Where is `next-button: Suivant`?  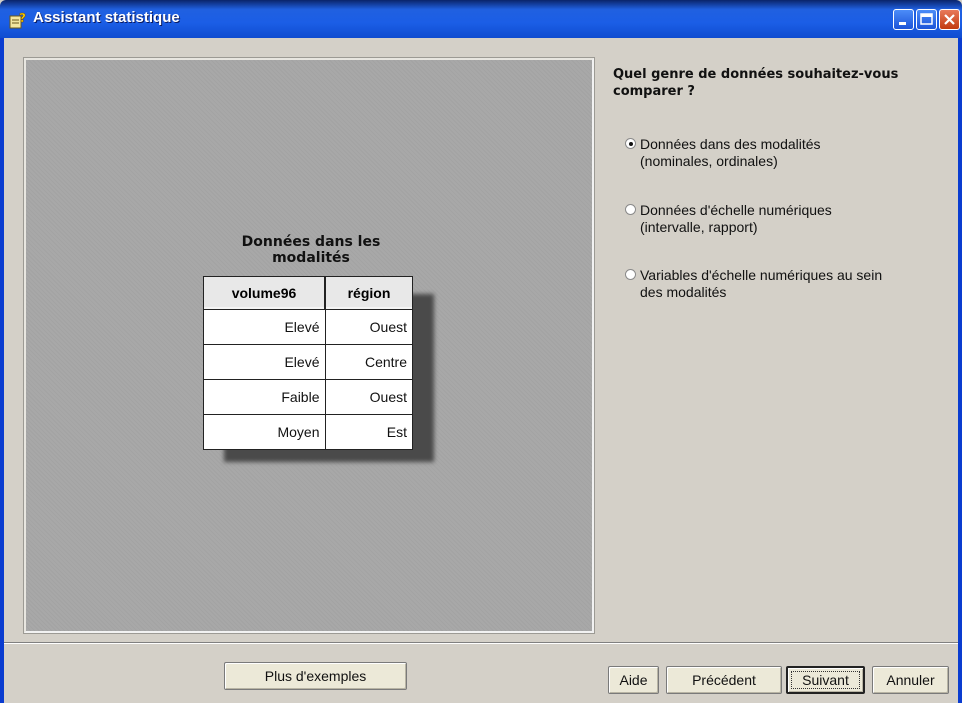
next-button: Suivant is located at coordinates (825, 680).